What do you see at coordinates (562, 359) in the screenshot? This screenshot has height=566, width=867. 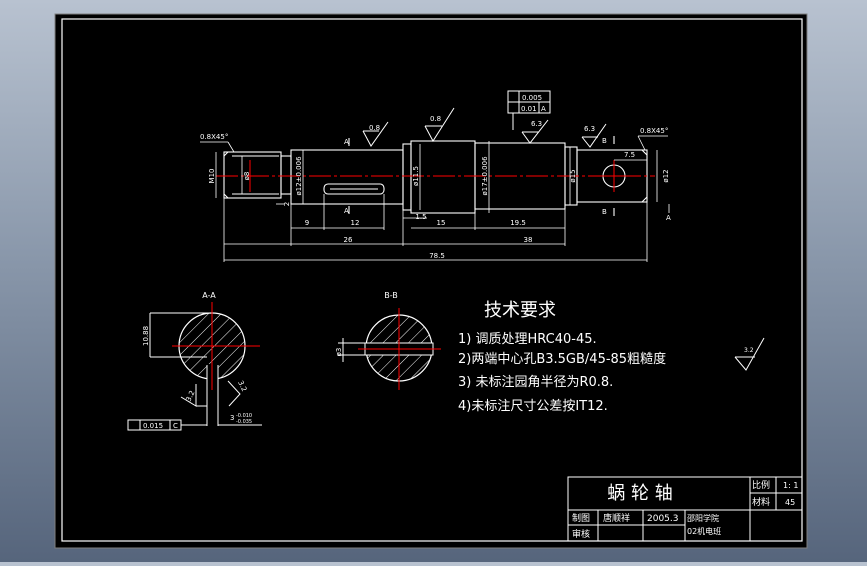 I see `requirement-item-2: 2)两端中心孔B3.5GB/45-85粗糙度` at bounding box center [562, 359].